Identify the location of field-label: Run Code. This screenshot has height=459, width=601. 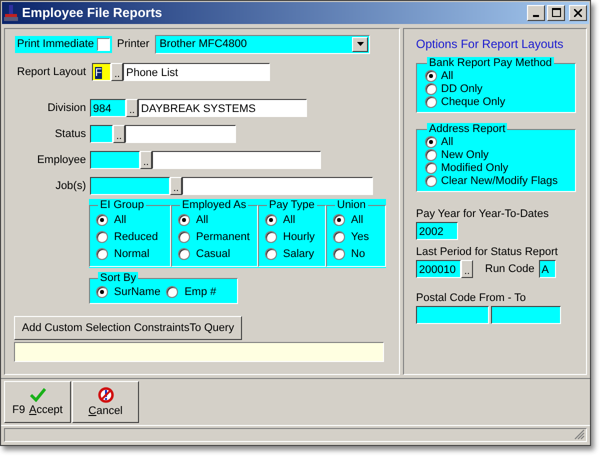
(510, 268).